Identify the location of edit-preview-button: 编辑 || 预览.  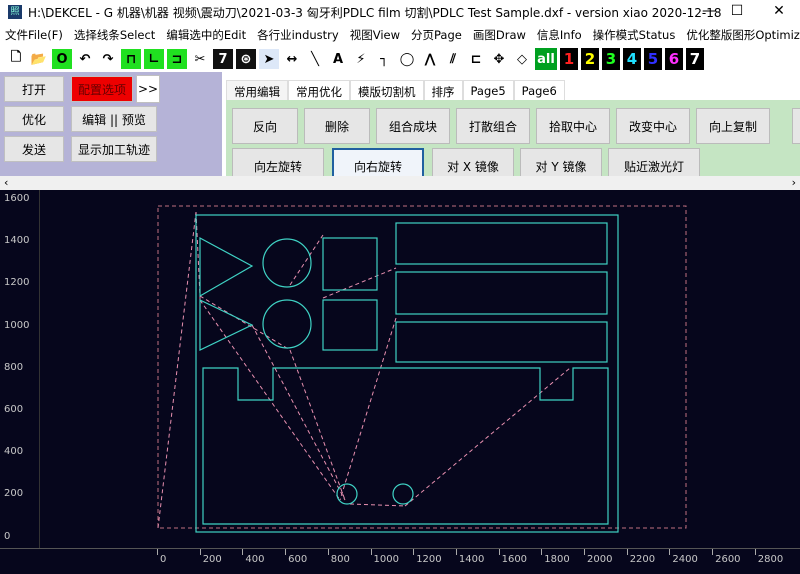
(114, 119).